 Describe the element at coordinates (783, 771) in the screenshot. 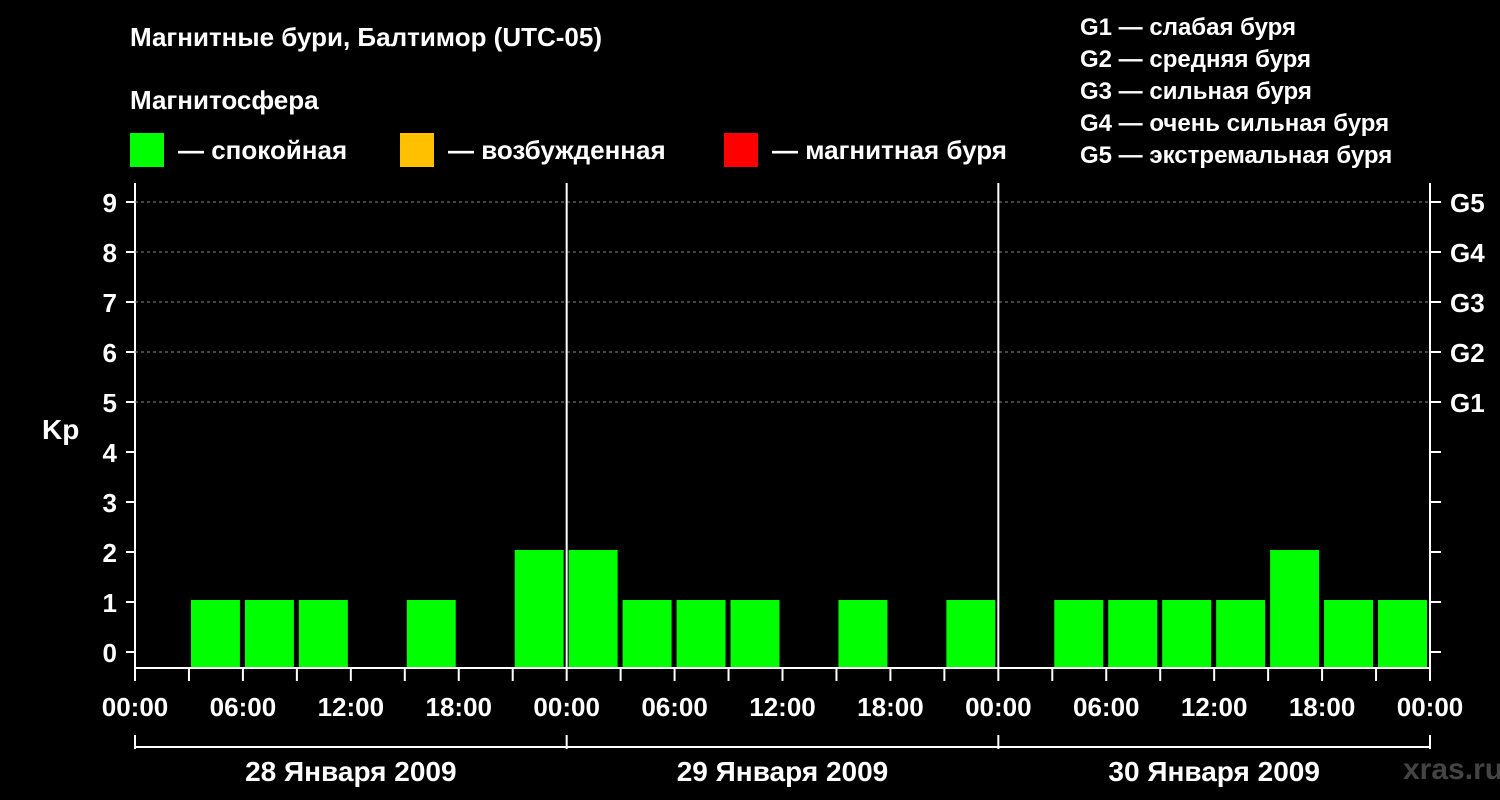

I see `day-label: 29 Января 2009` at that location.